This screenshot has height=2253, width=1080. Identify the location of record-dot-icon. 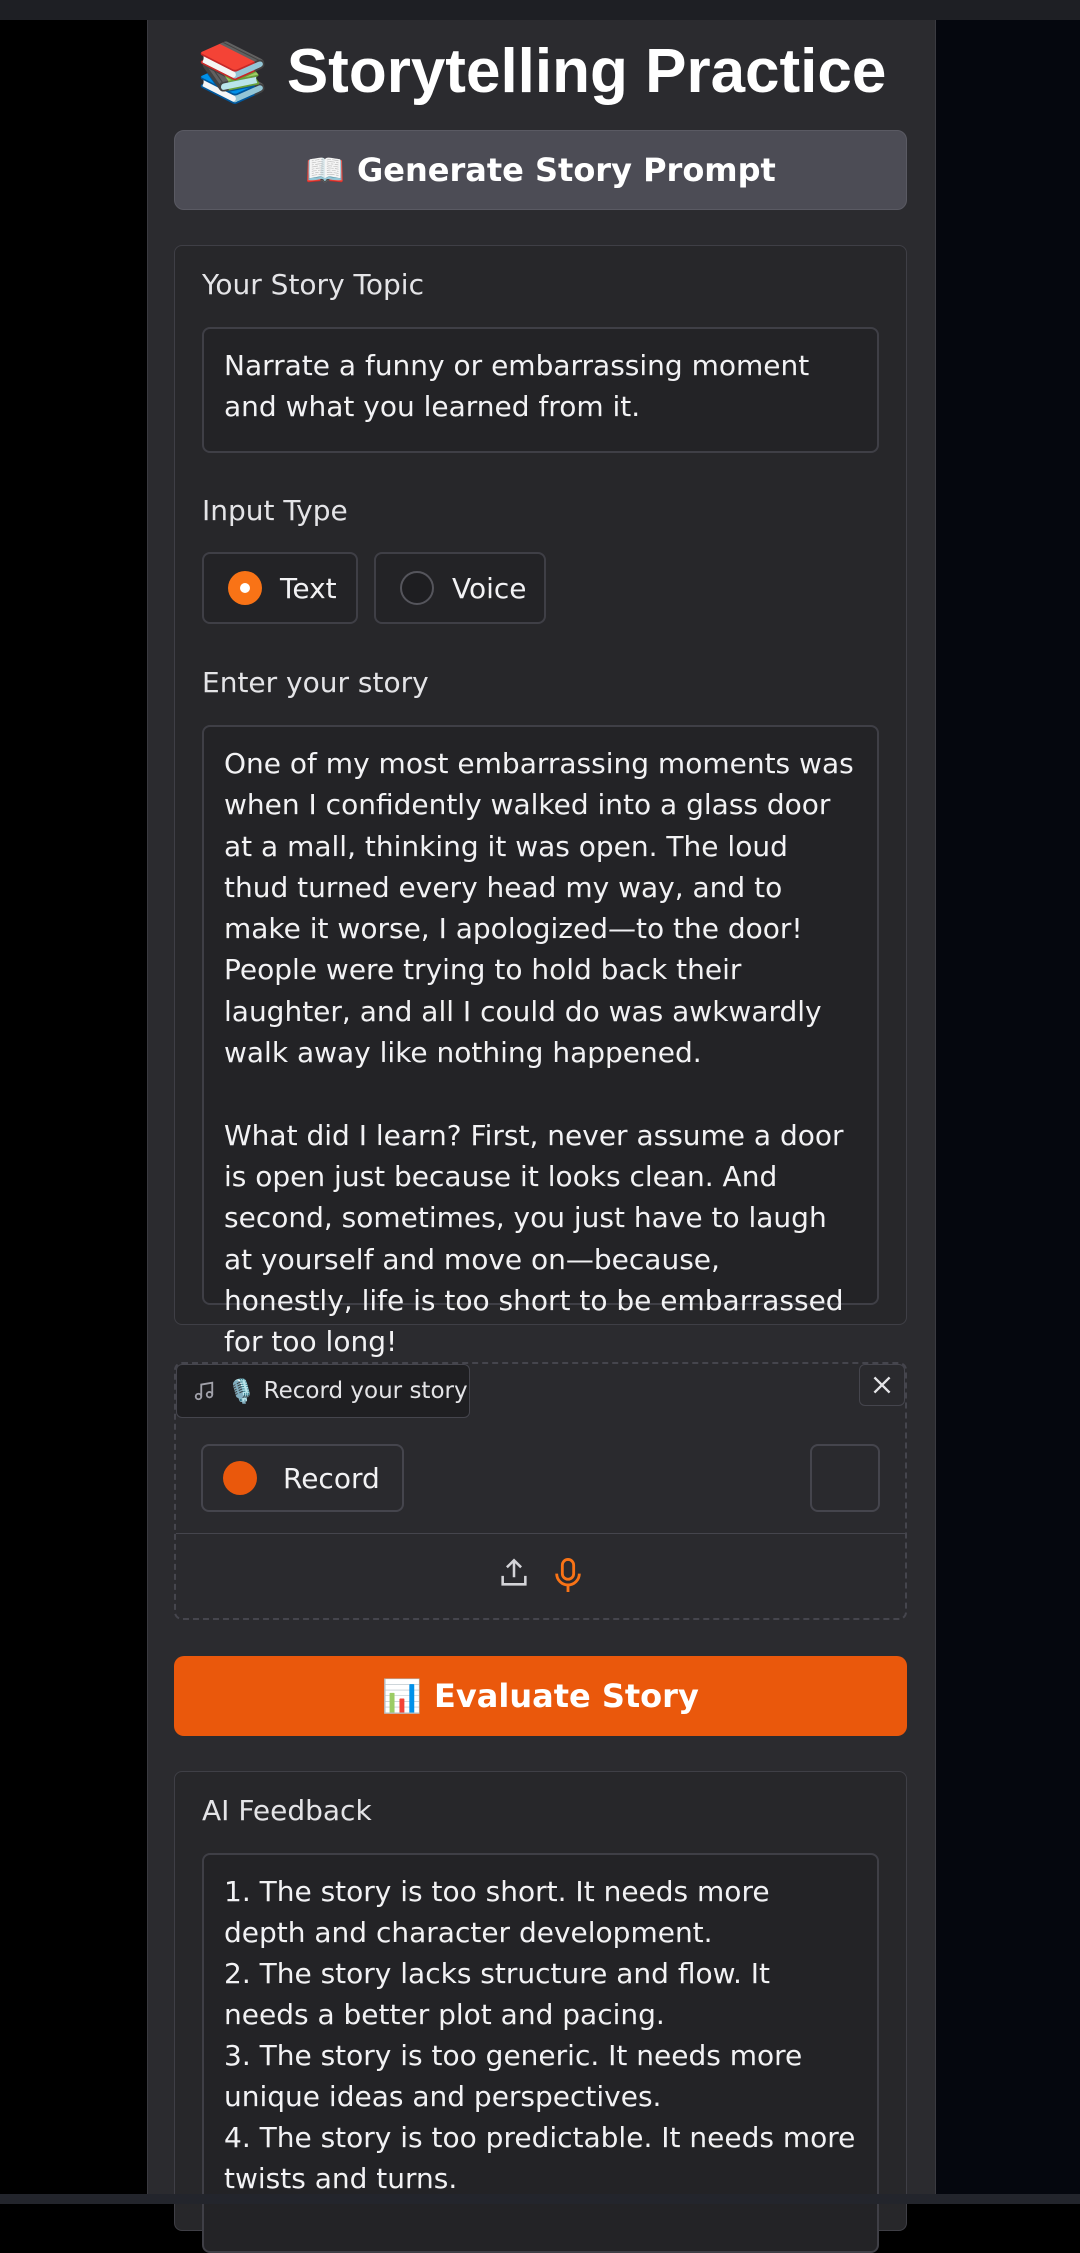
(240, 1478).